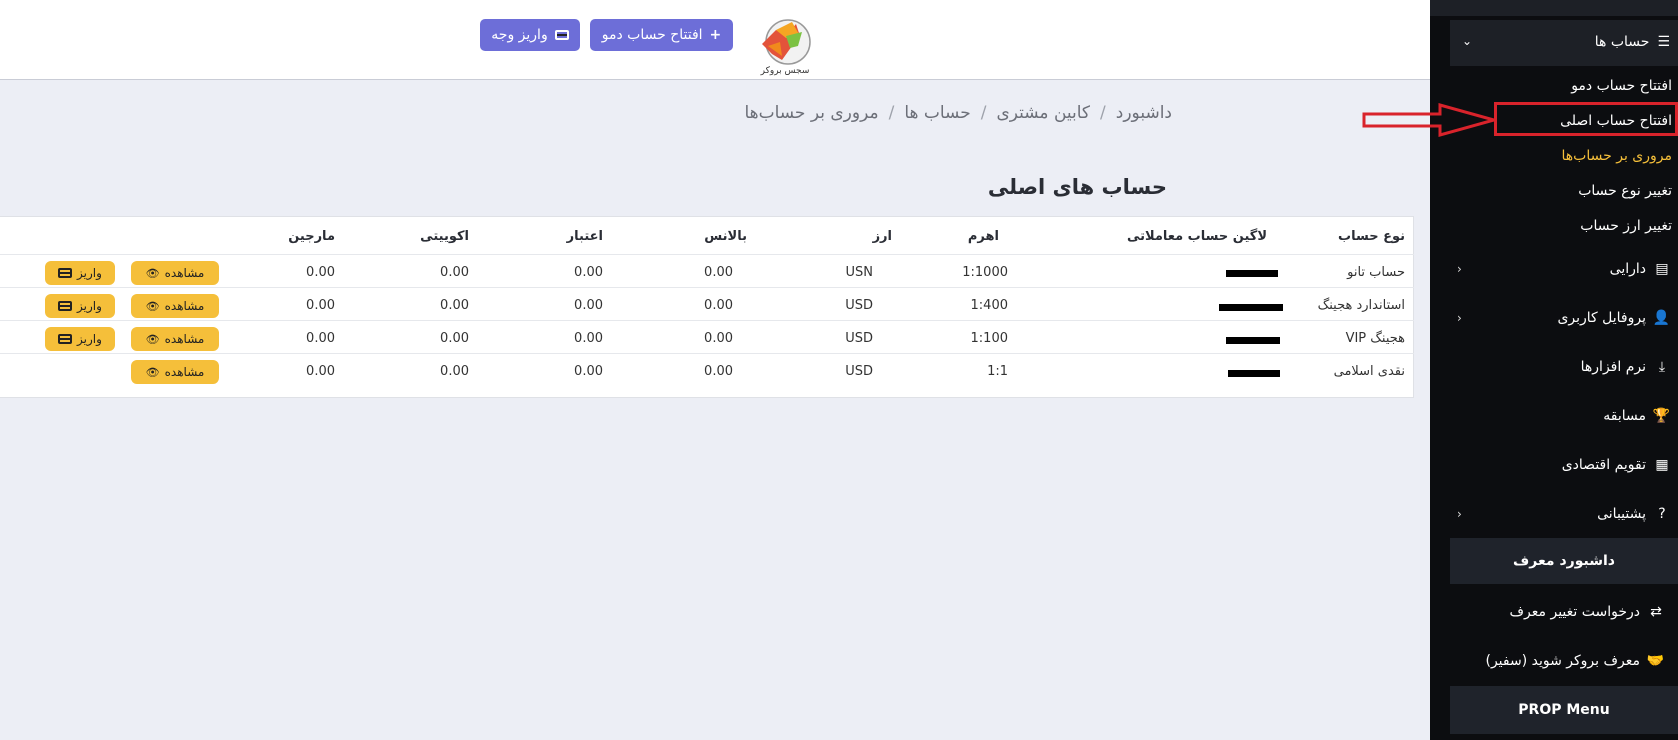 The height and width of the screenshot is (740, 1678). I want to click on col-header-type: نوع حساب, so click(1371, 236).